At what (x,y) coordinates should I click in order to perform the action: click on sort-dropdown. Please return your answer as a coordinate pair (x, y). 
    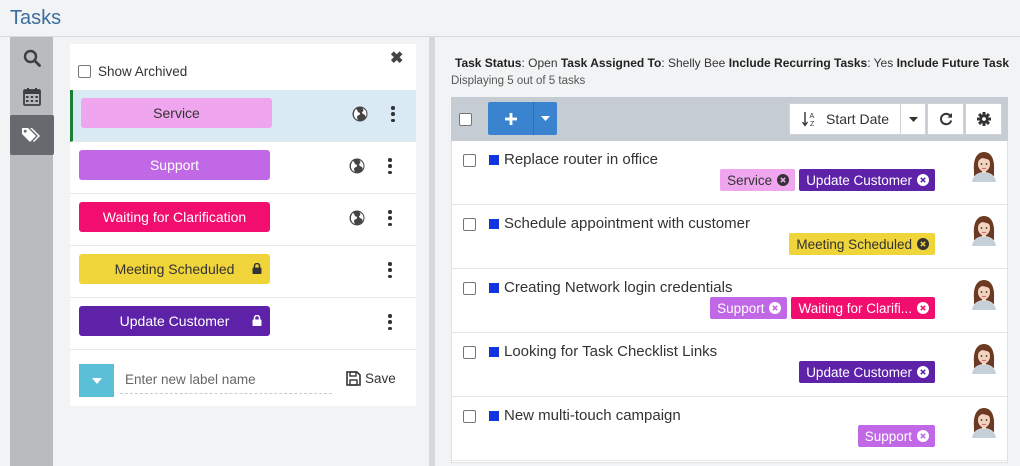
    Looking at the image, I should click on (913, 119).